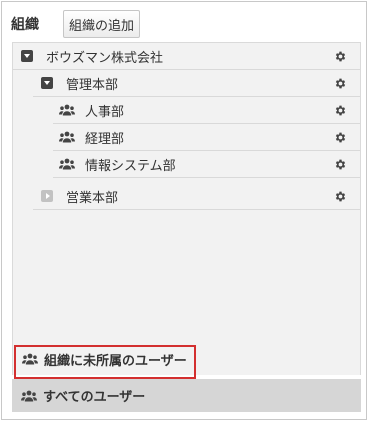 Image resolution: width=368 pixels, height=421 pixels. Describe the element at coordinates (196, 83) in the screenshot. I see `tree-item-admin-dept: 管理本部` at that location.